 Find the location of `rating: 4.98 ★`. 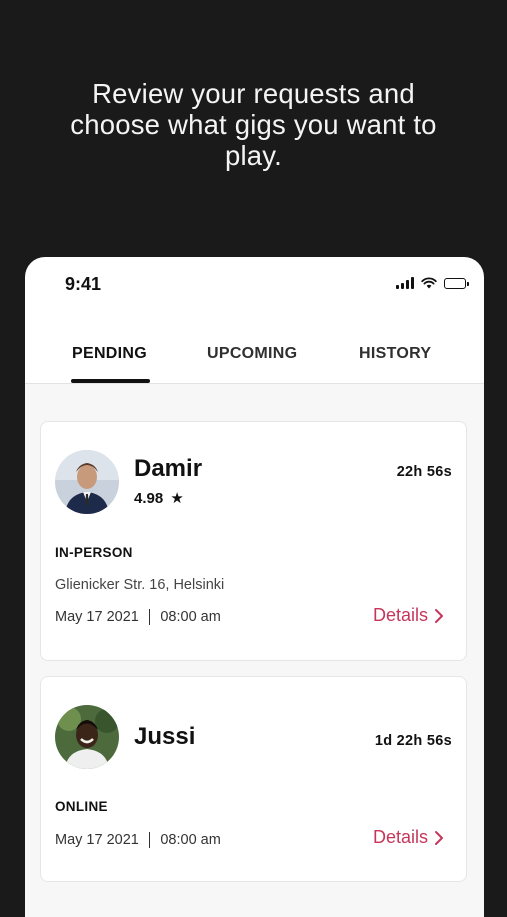

rating: 4.98 ★ is located at coordinates (159, 498).